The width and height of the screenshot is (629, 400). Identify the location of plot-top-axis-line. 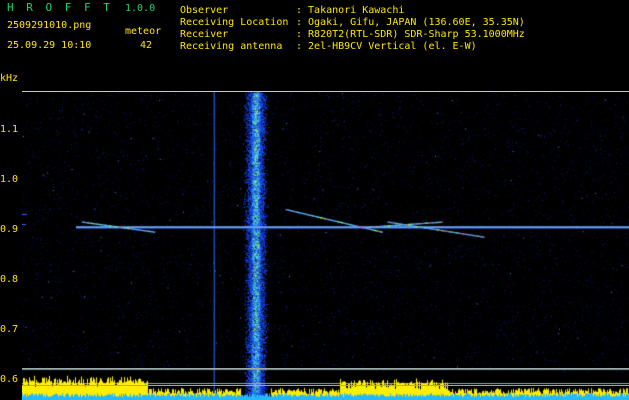
(325, 91).